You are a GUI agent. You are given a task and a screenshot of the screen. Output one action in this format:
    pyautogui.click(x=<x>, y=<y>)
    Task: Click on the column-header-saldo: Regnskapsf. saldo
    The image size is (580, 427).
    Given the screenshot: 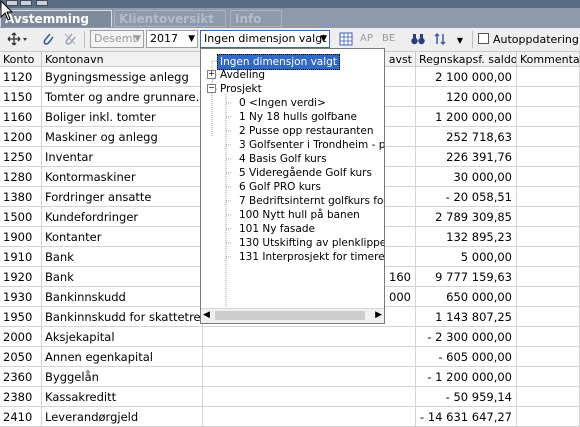 What is the action you would take?
    pyautogui.click(x=466, y=59)
    